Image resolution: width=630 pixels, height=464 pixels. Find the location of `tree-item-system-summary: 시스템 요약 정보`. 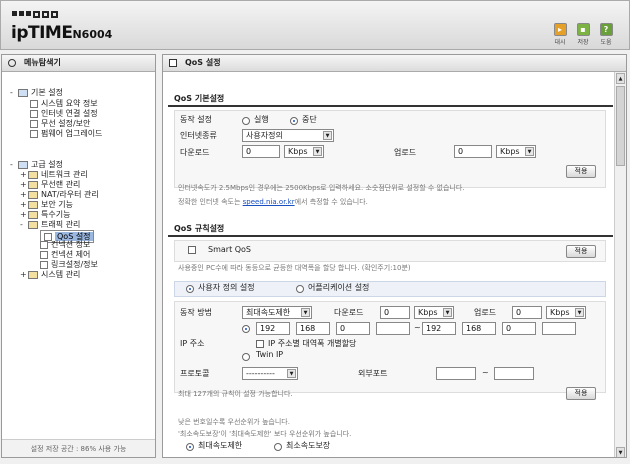

tree-item-system-summary: 시스템 요약 정보 is located at coordinates (64, 104).